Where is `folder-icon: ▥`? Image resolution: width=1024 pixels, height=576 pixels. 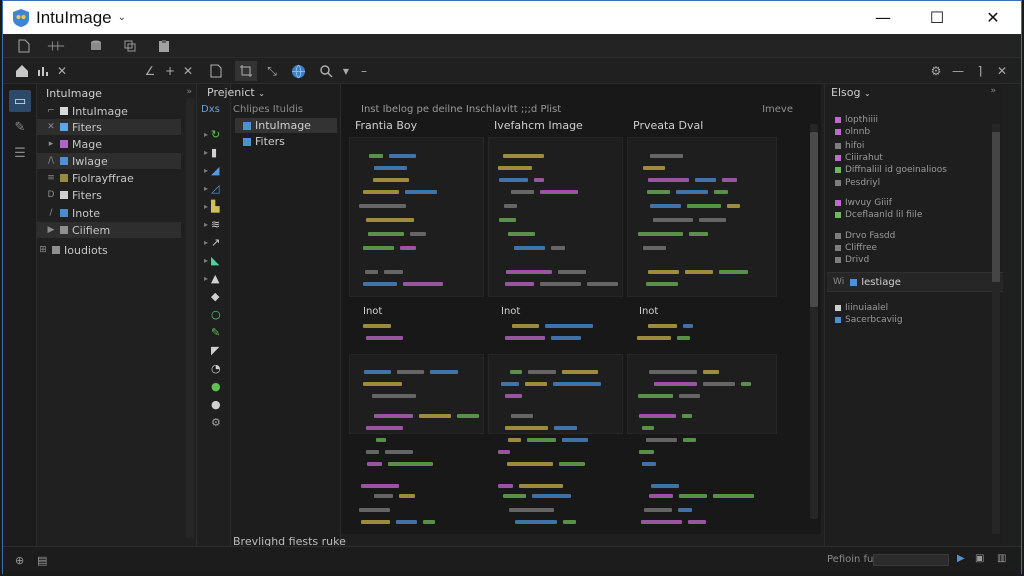
folder-icon: ▥ is located at coordinates (1001, 558).